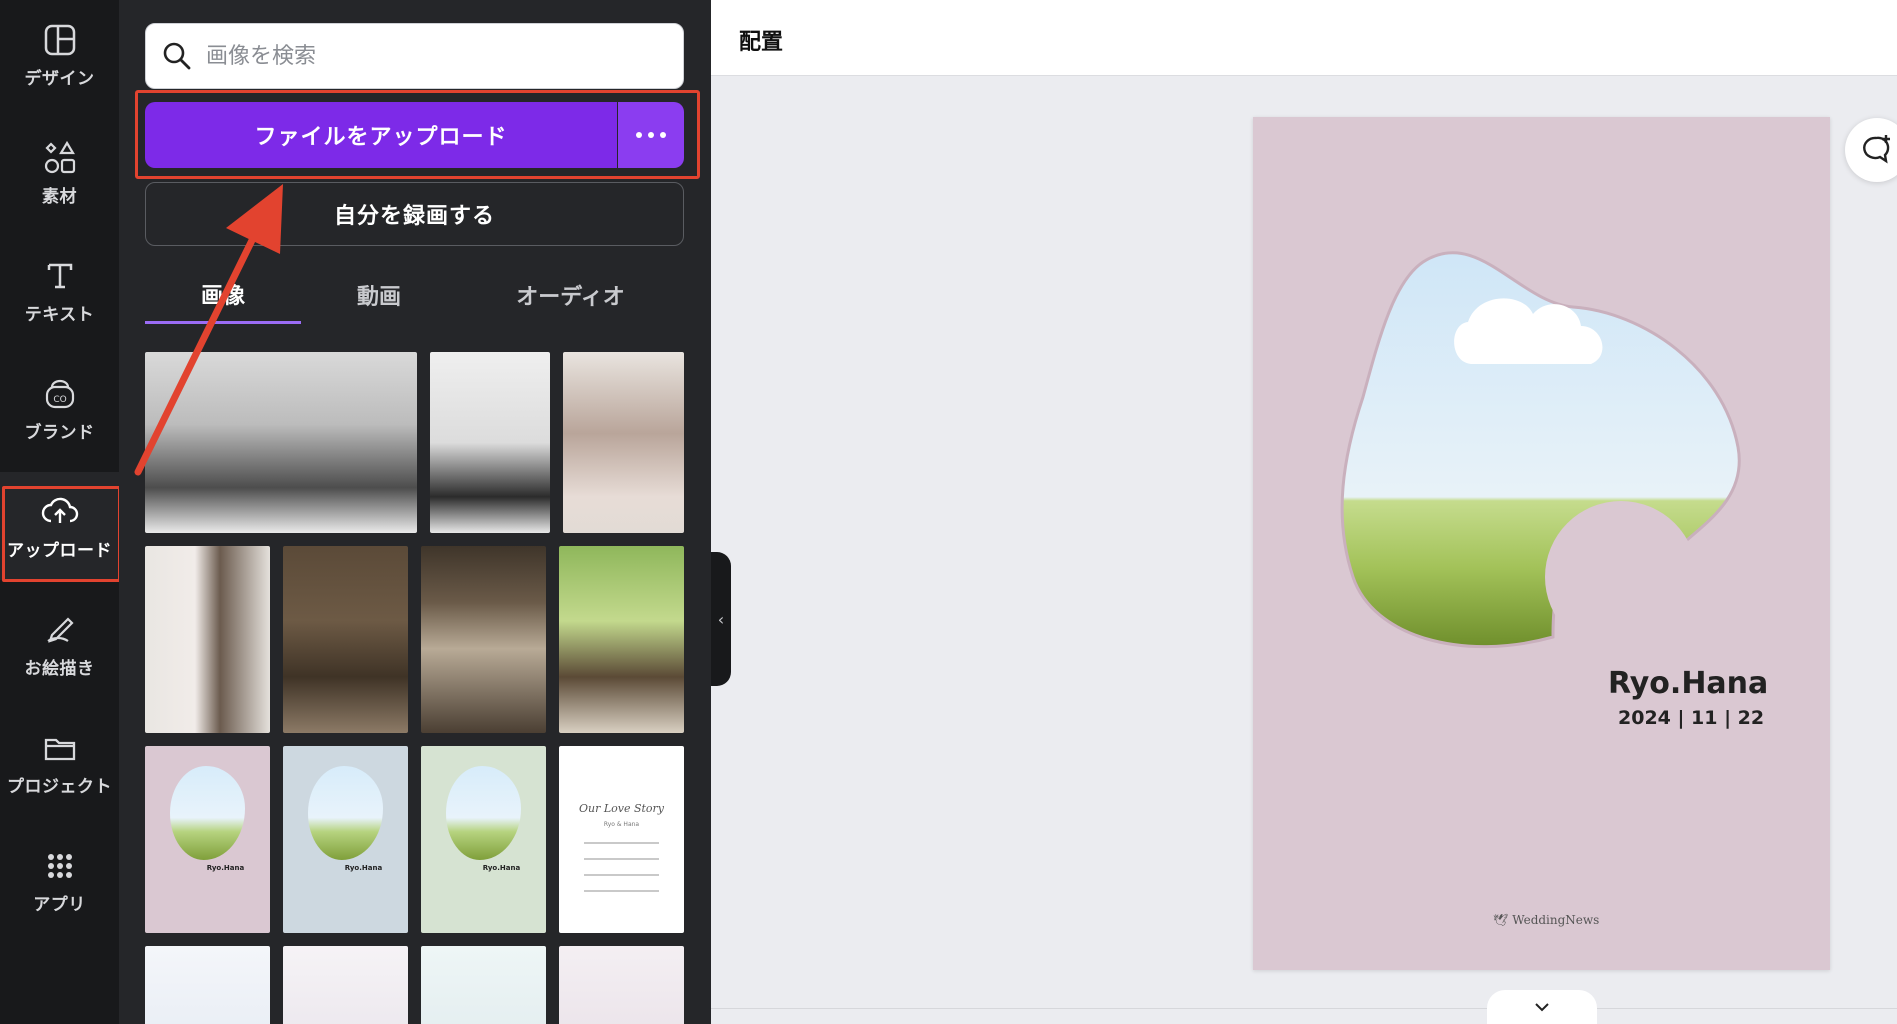  What do you see at coordinates (60, 866) in the screenshot?
I see `apps-grid-icon` at bounding box center [60, 866].